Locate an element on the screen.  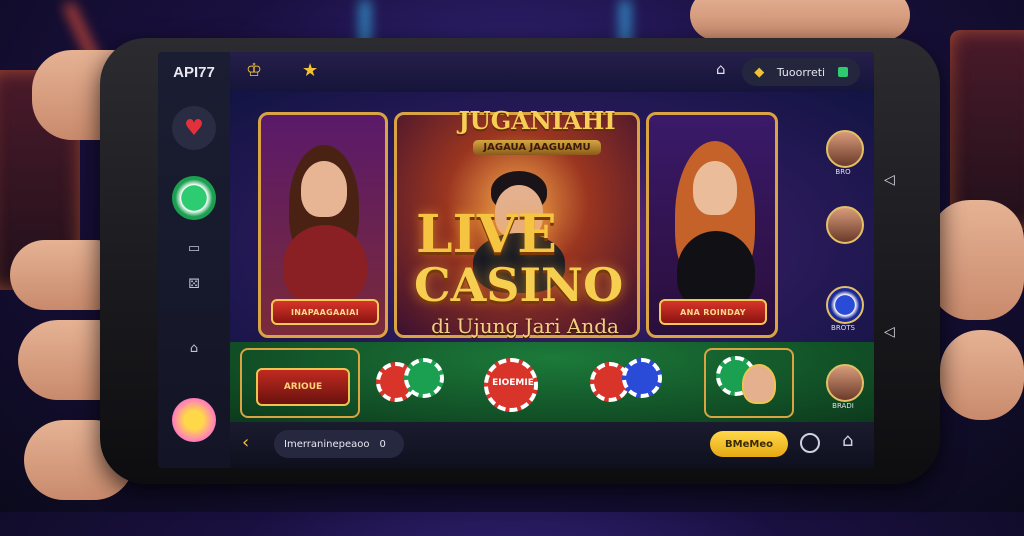
star-icon: ★ is located at coordinates (310, 70).